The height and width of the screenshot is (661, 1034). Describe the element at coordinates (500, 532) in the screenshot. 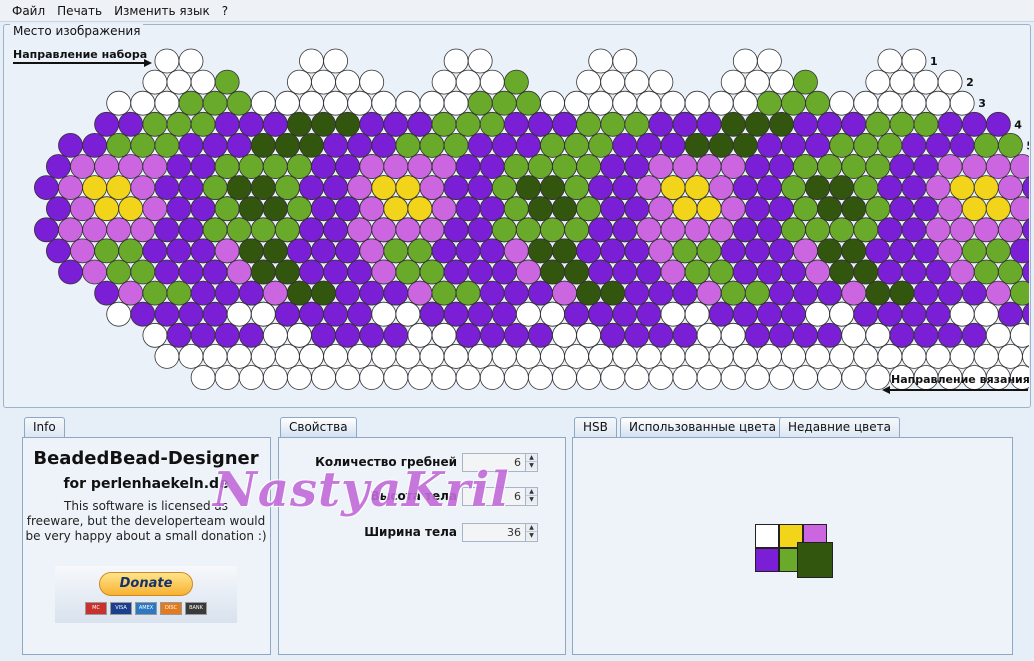

I see `width-spinner: ▲▼` at that location.